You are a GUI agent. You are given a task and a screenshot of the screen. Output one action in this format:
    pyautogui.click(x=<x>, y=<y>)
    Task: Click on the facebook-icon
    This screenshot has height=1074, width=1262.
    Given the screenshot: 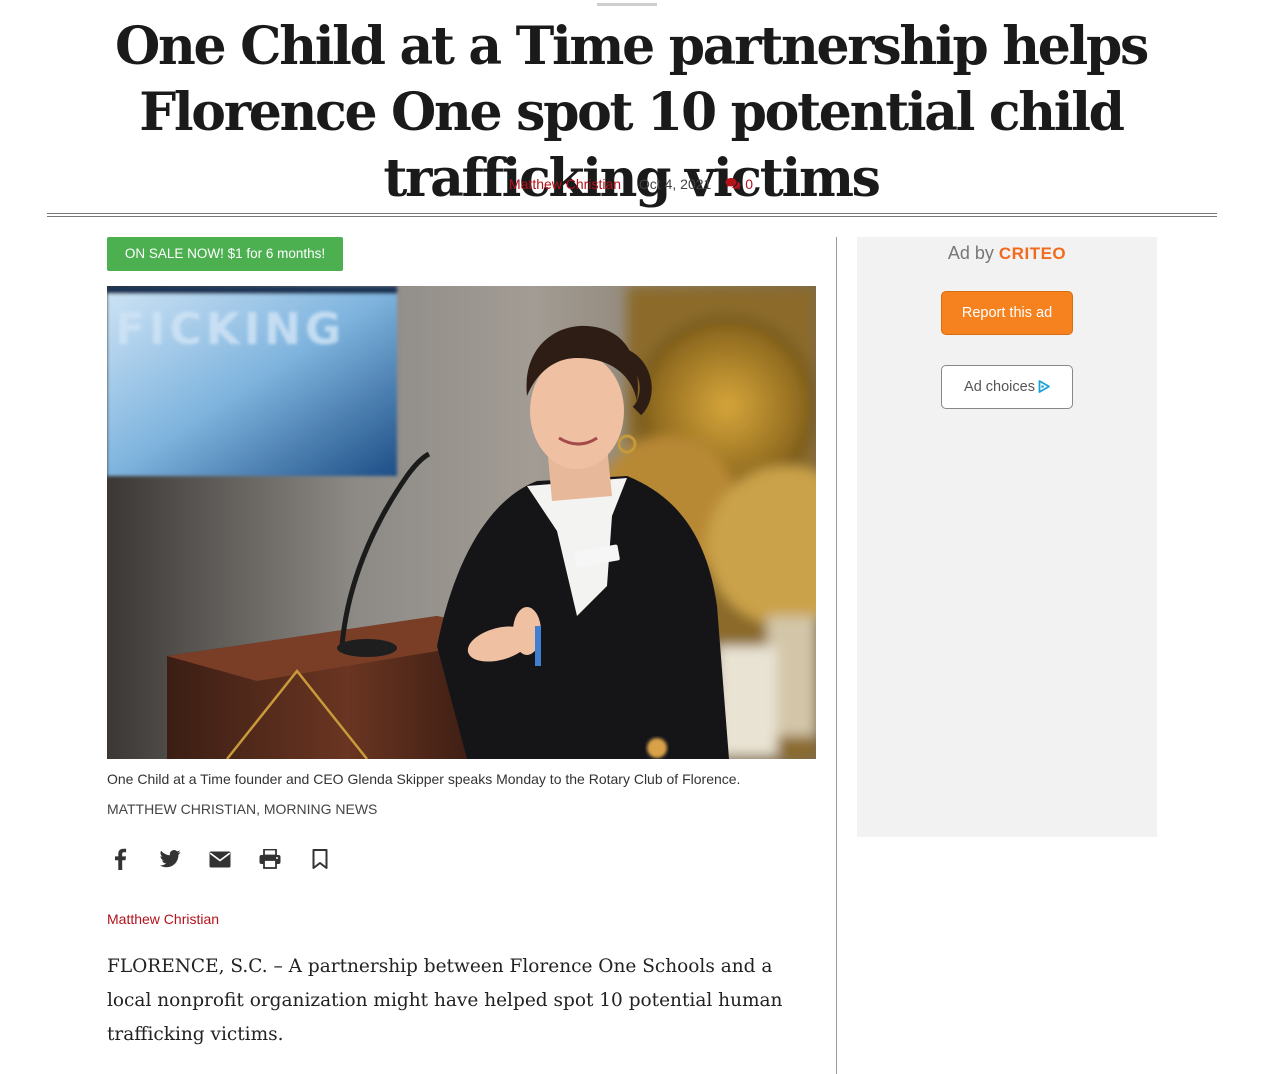 What is the action you would take?
    pyautogui.click(x=121, y=859)
    